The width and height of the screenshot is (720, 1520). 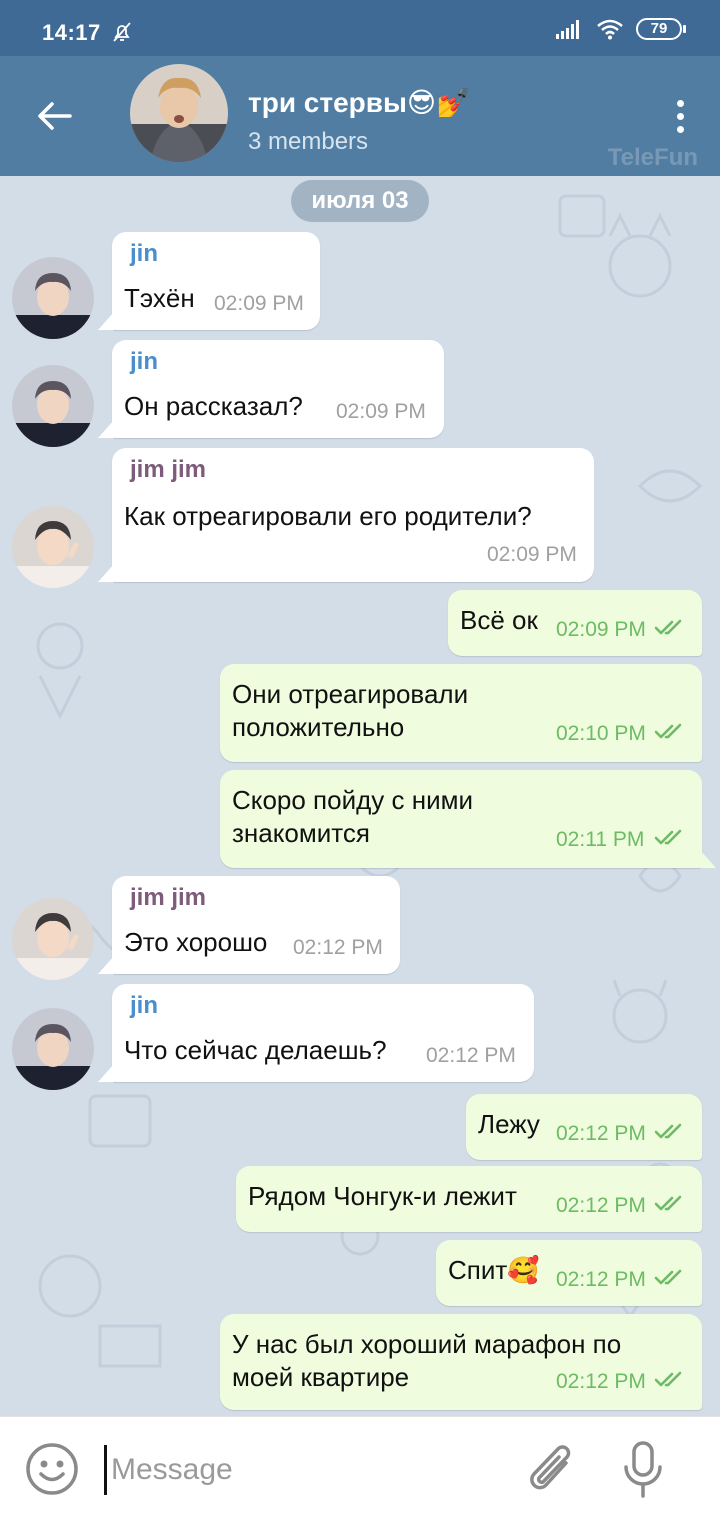 What do you see at coordinates (468, 819) in the screenshot?
I see `message-bubble-outgoing: Скоро пойду с ними знакомится 02:11 PM` at bounding box center [468, 819].